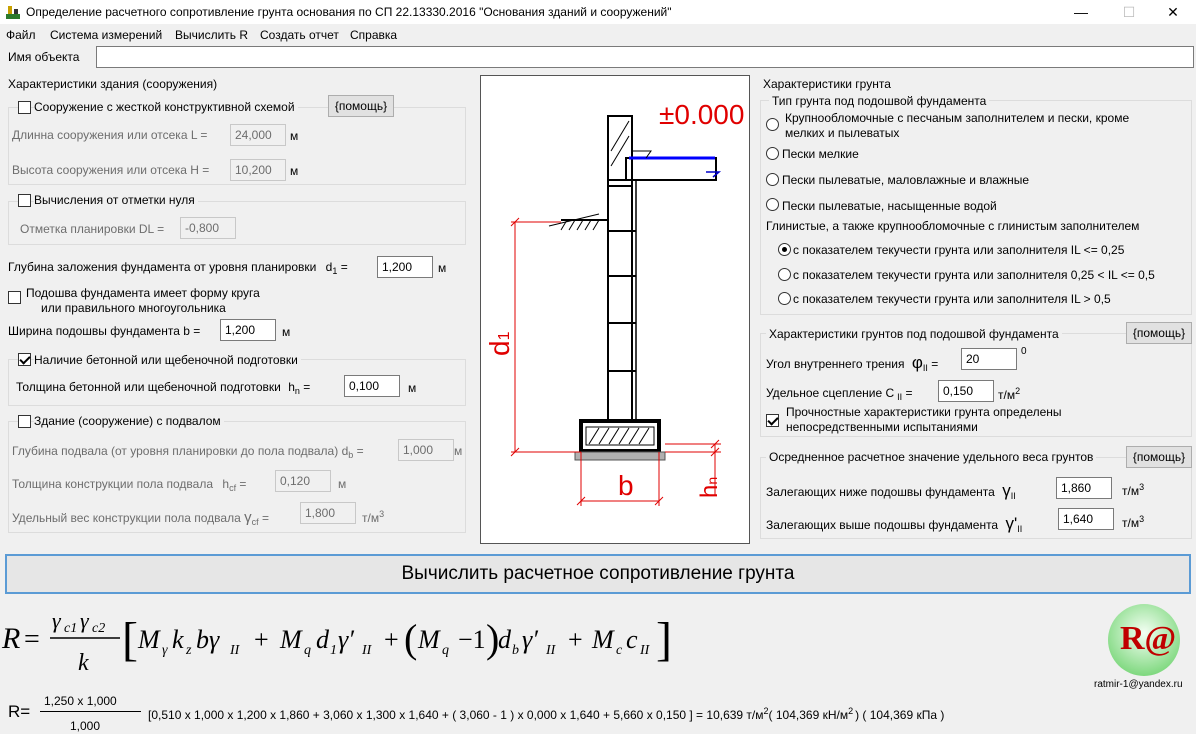  What do you see at coordinates (598, 574) in the screenshot?
I see `calculate-button: Вычислить расчетное сопротивление грунта` at bounding box center [598, 574].